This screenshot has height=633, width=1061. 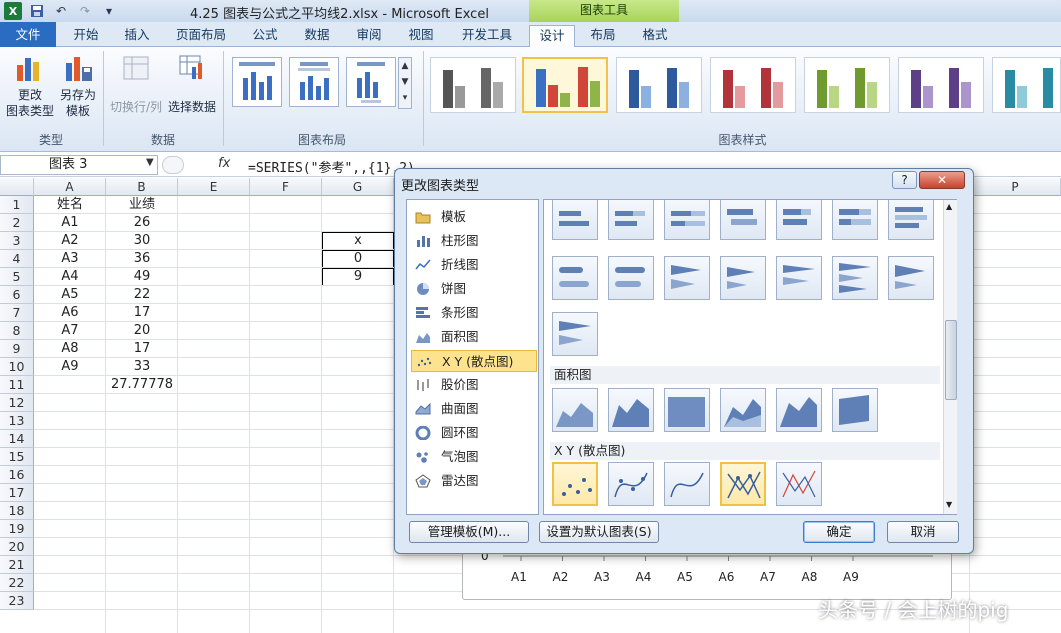 I want to click on name-box-dropdown-icon: ▼, so click(x=150, y=162).